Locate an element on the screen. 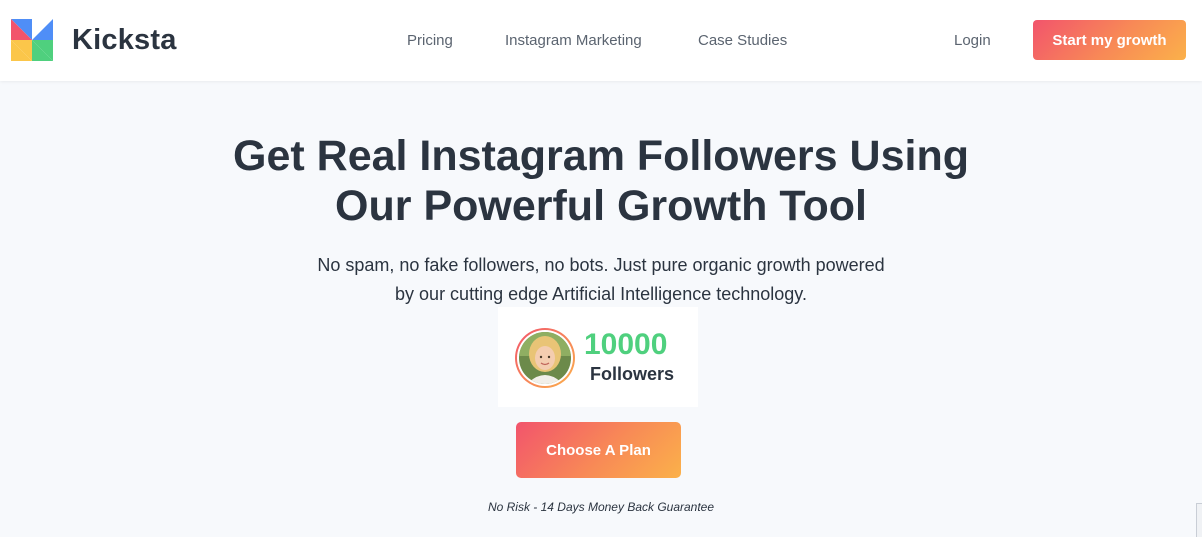 This screenshot has height=537, width=1202. hero-title-line-1: Get Real Instagram Followers Using is located at coordinates (601, 156).